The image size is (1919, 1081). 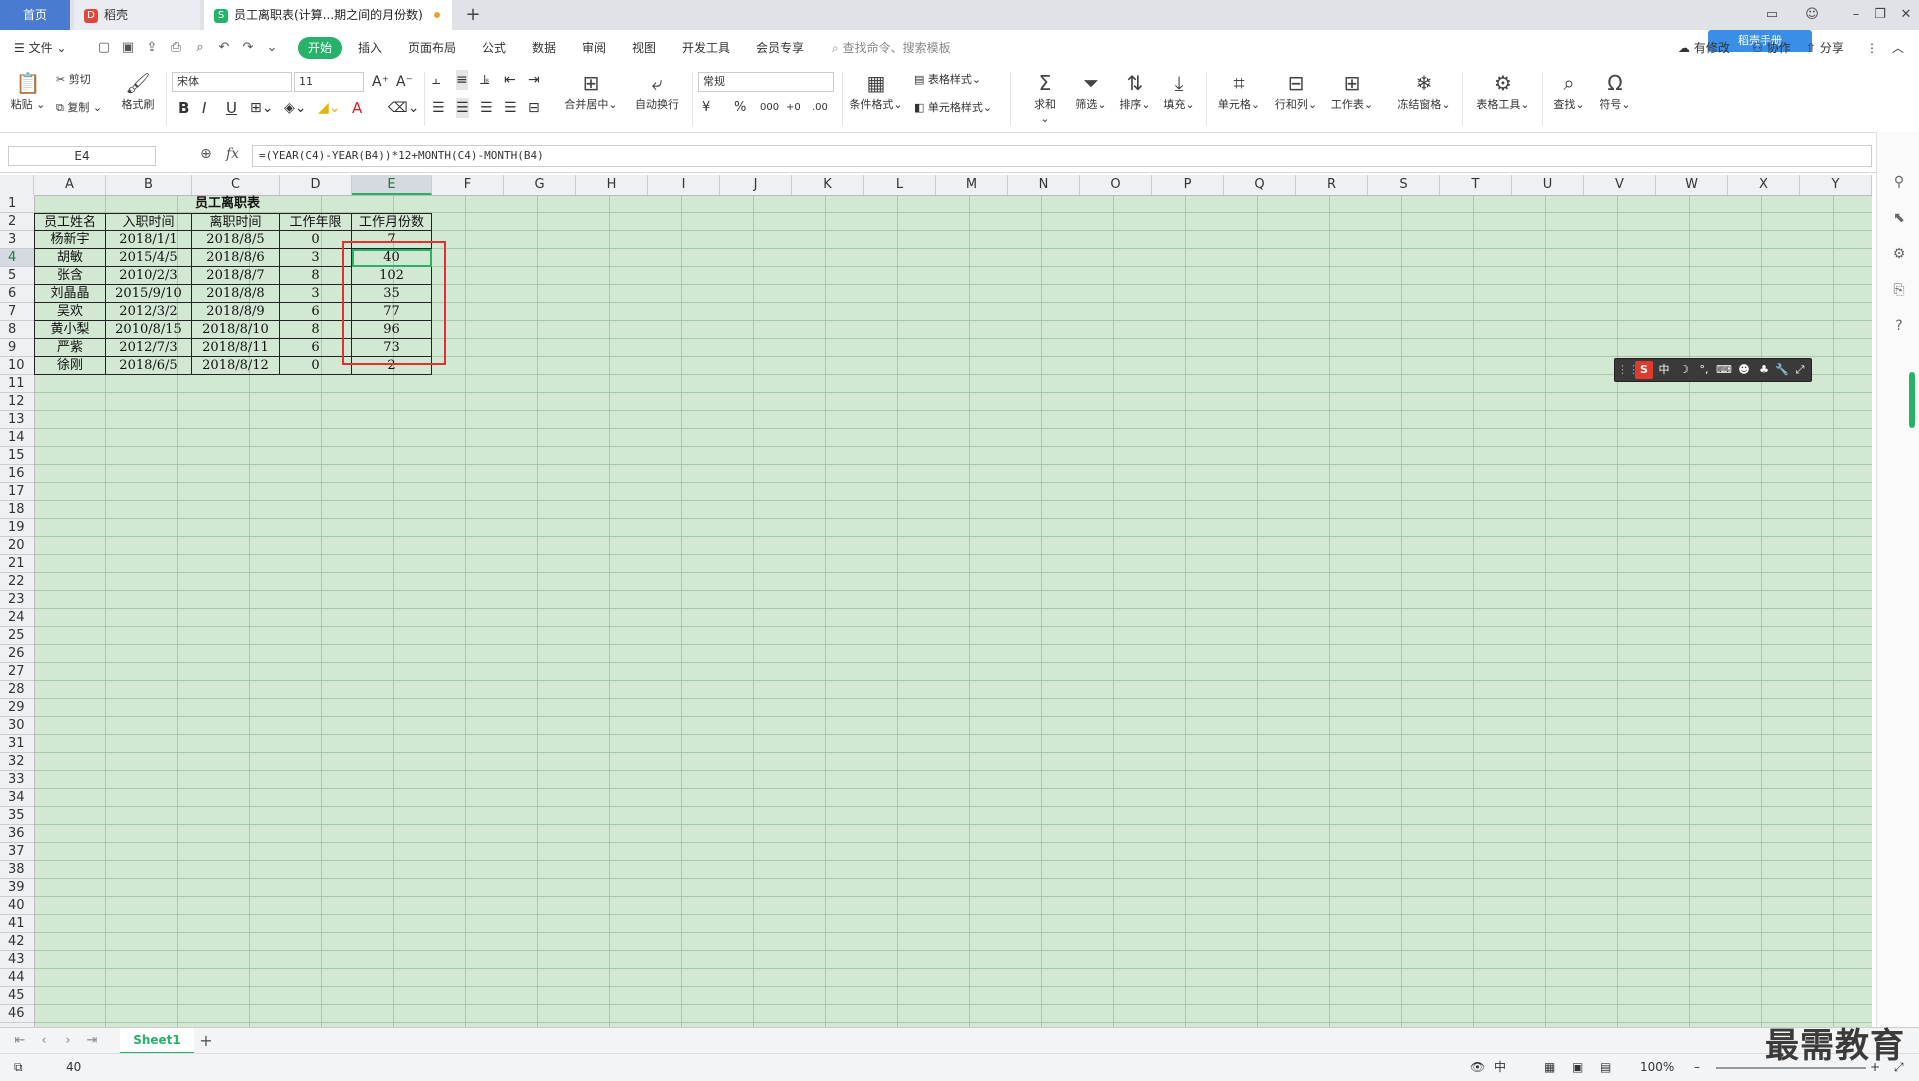 What do you see at coordinates (947, 80) in the screenshot?
I see `table-style-button: ▤ 表格样式⌄` at bounding box center [947, 80].